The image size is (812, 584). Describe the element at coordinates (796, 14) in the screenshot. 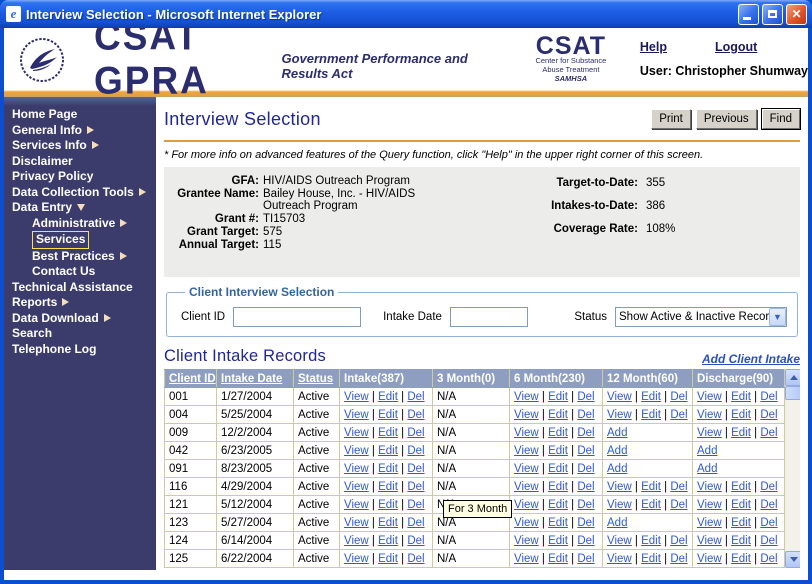

I see `close-button: ✕` at that location.